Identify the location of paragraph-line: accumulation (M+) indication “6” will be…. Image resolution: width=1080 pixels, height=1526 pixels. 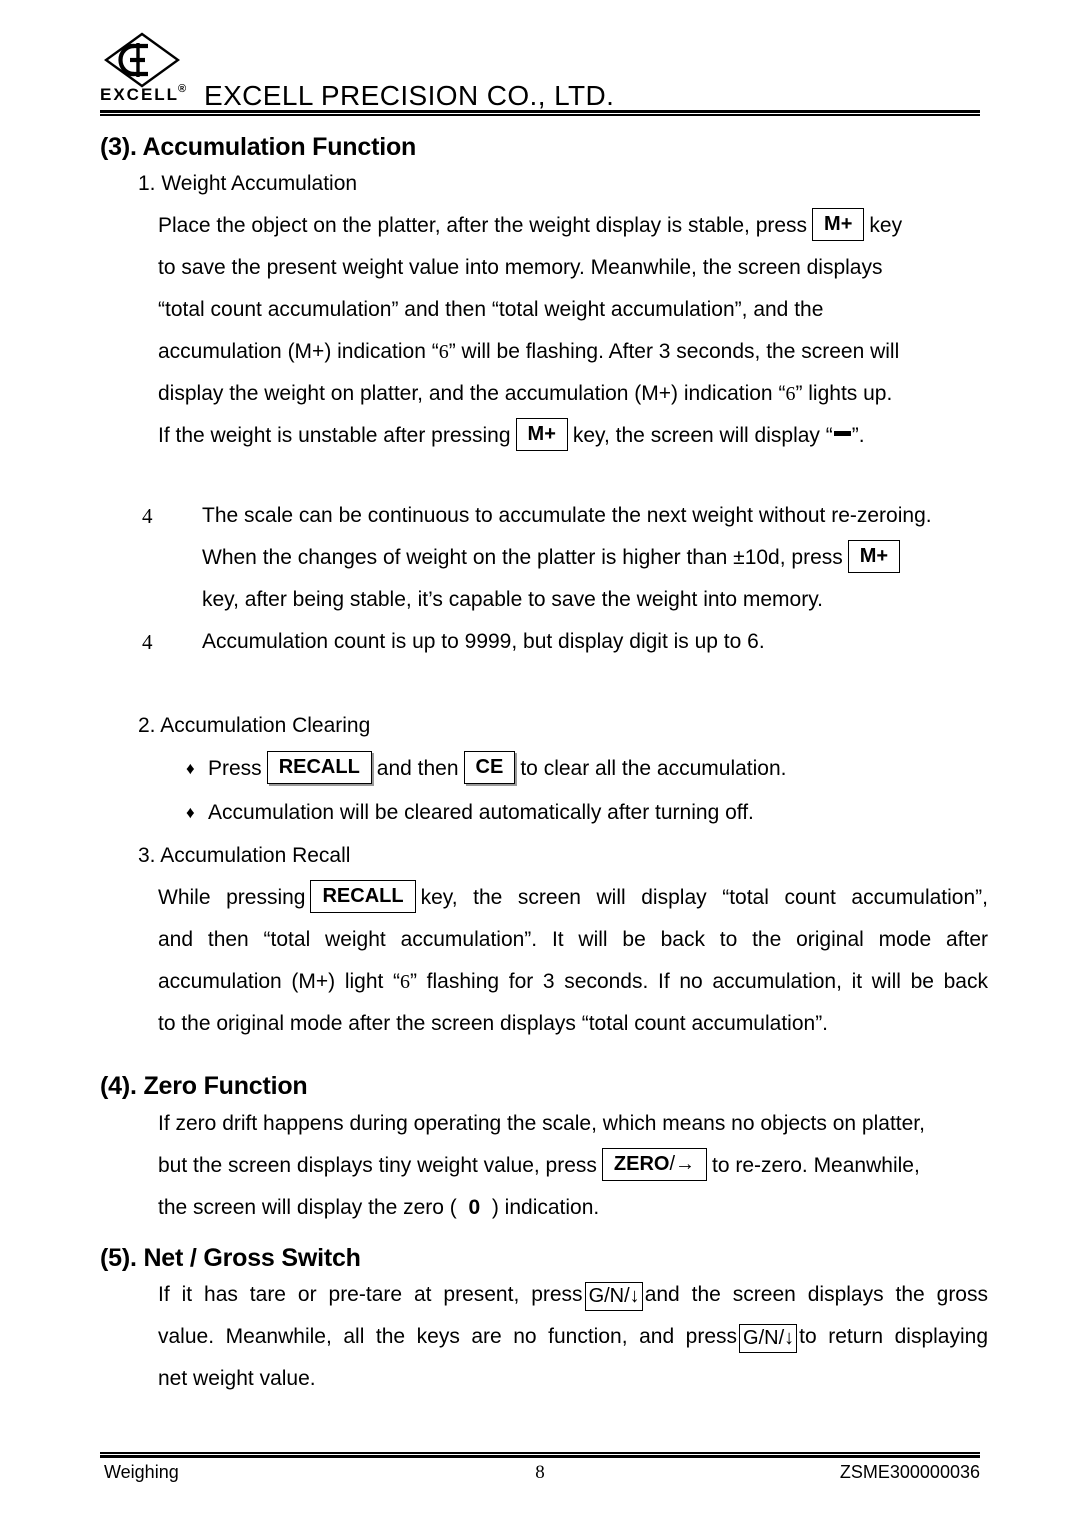
(573, 352).